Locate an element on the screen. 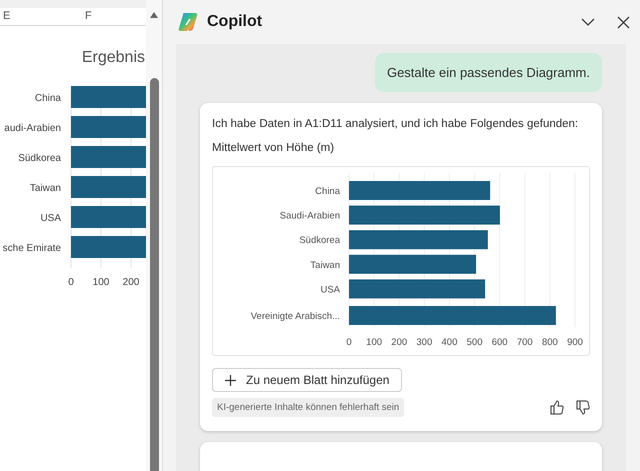 The image size is (640, 471). axis-label: audi-Arabien is located at coordinates (32, 128).